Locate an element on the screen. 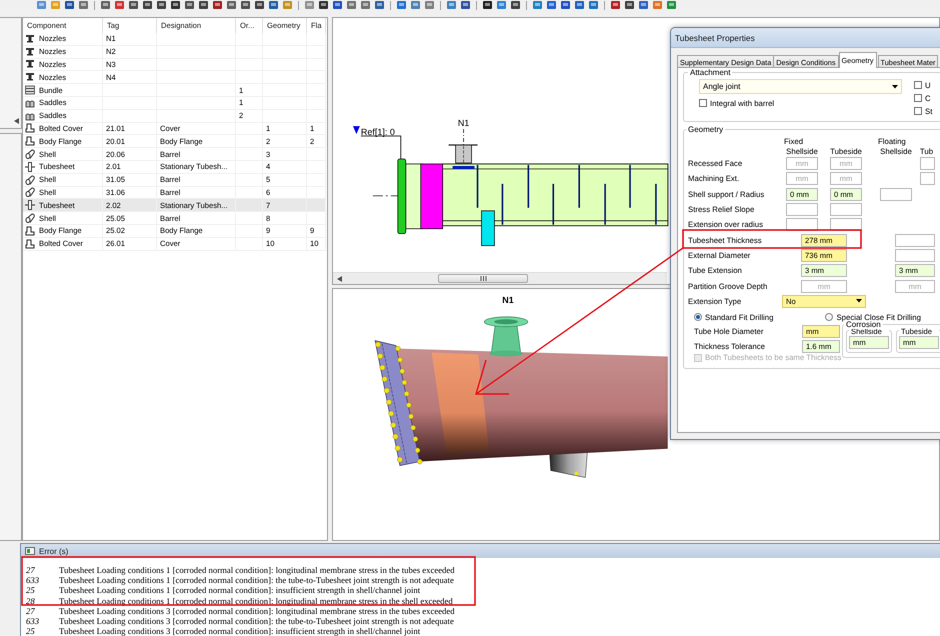  error-message: Tubesheet Loading conditions 3 [corroded normal condition]: insufficient strength in shell/channel joint is located at coordinates (240, 631).